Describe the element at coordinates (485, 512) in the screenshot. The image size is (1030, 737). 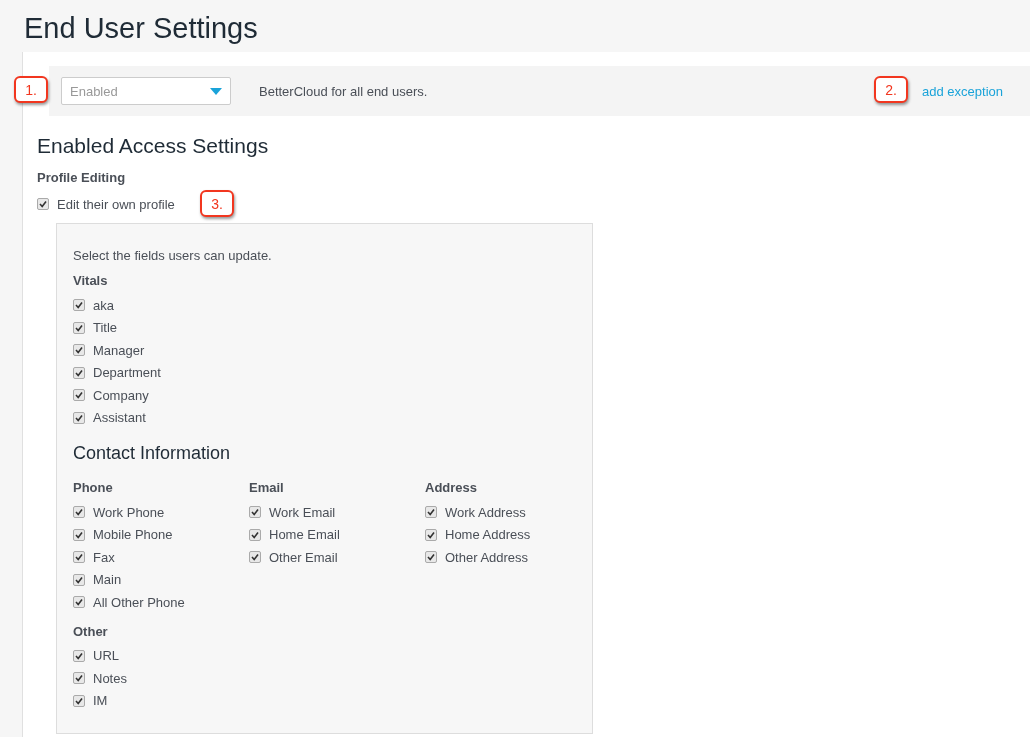
I see `checkbox-label: Work Address` at that location.